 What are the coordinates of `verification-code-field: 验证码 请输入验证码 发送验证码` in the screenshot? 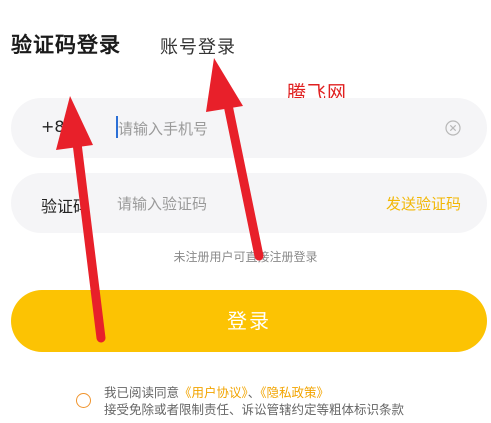 It's located at (249, 203).